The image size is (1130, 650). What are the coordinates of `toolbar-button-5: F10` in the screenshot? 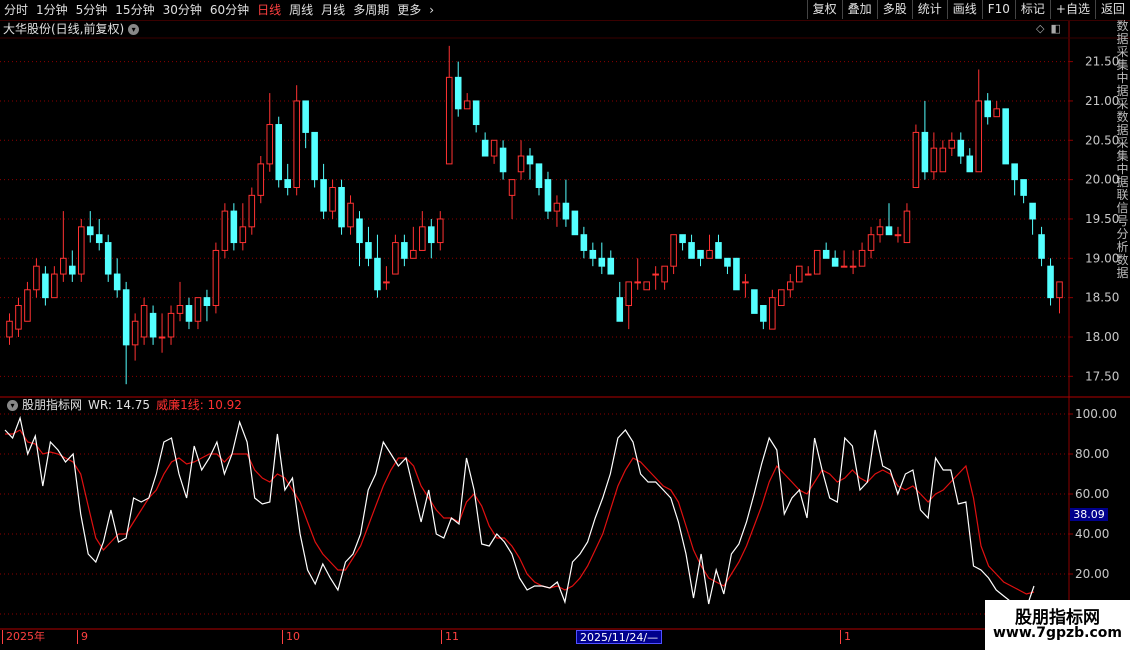 It's located at (998, 9).